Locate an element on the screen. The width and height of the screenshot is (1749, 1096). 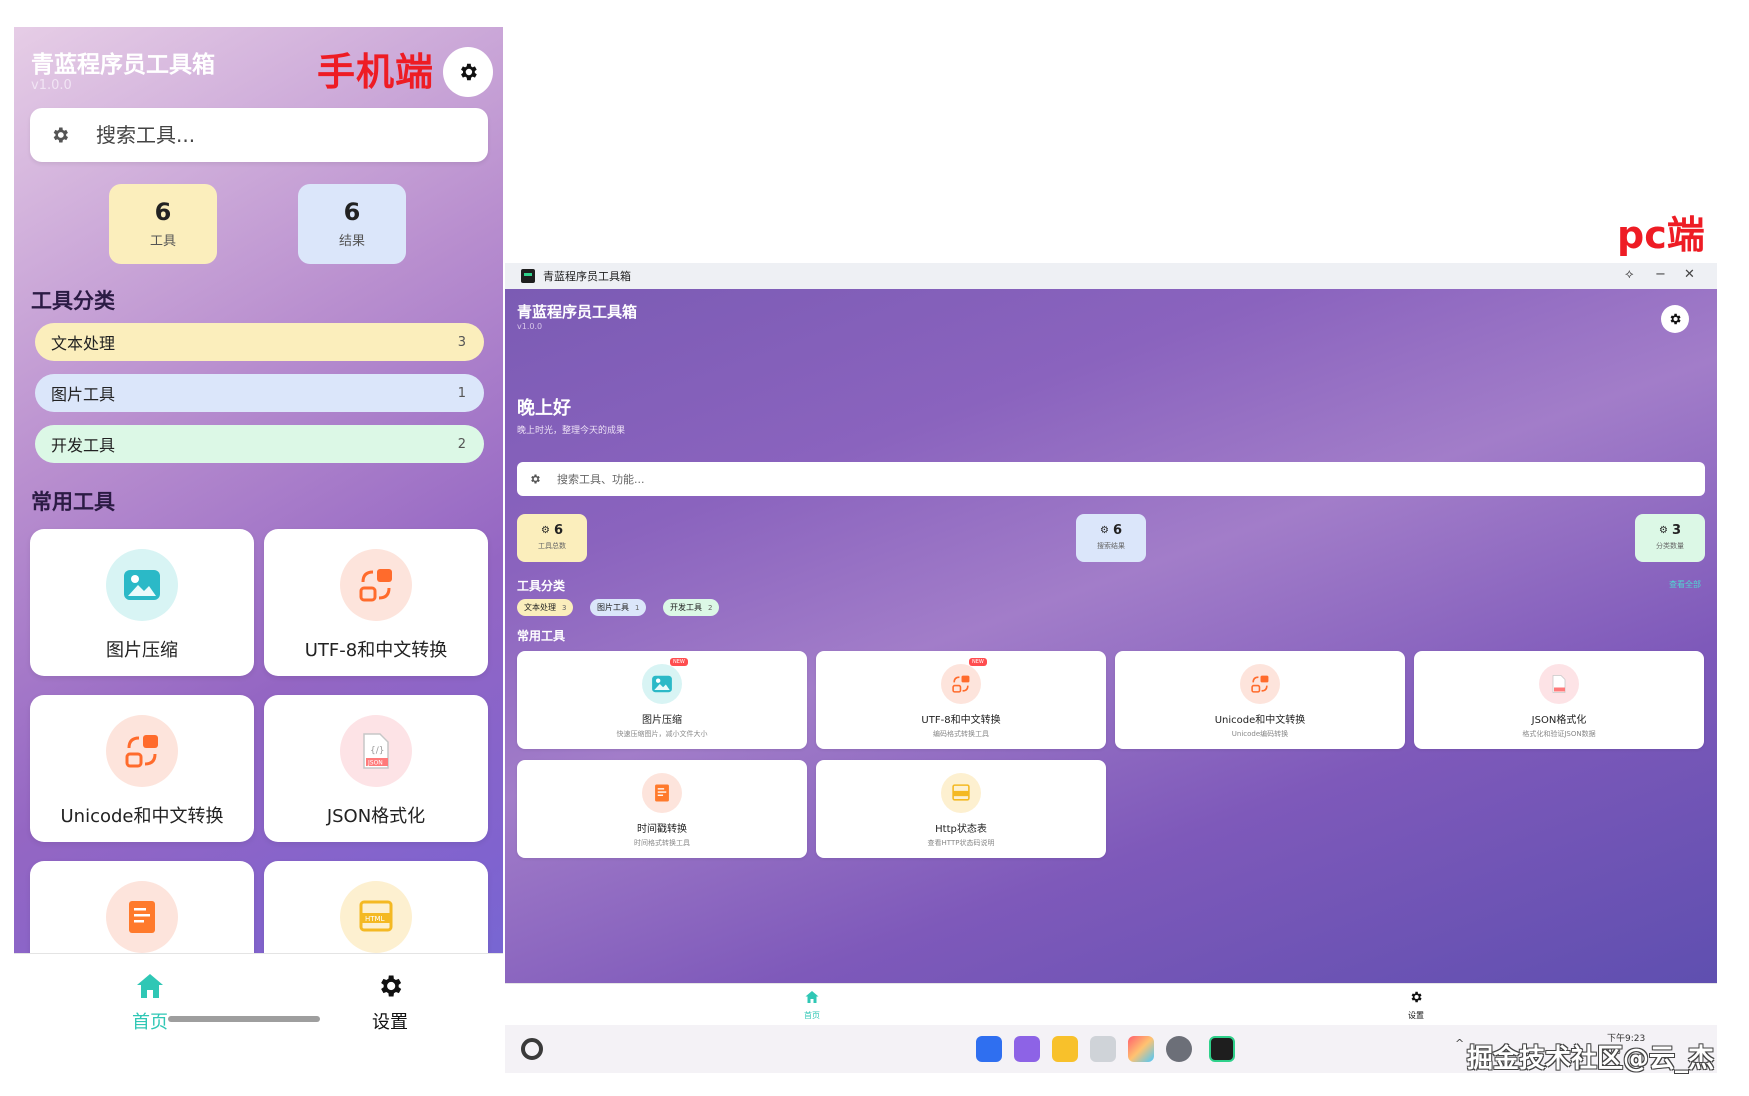
toolbox-app-icon is located at coordinates (1222, 1049).